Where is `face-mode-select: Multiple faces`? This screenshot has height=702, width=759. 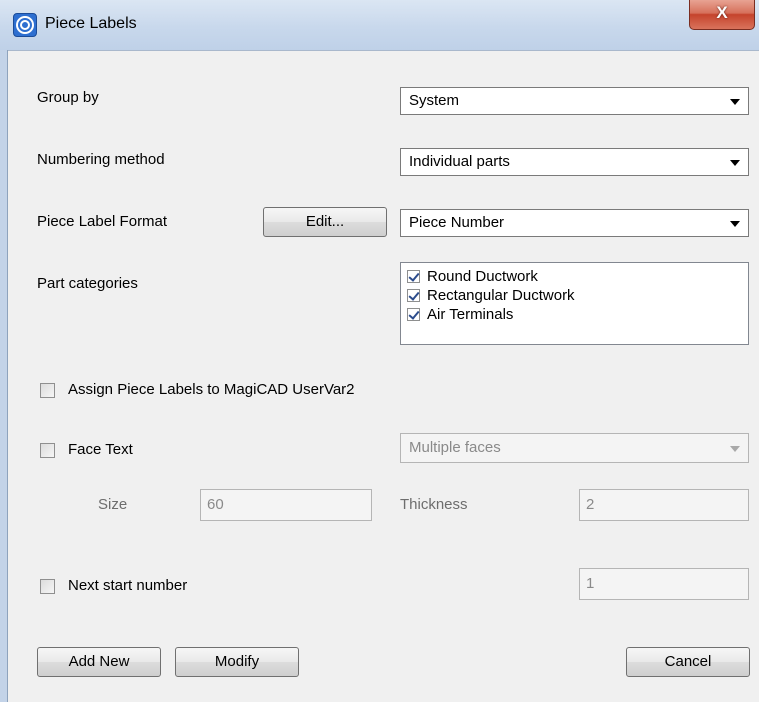
face-mode-select: Multiple faces is located at coordinates (574, 448).